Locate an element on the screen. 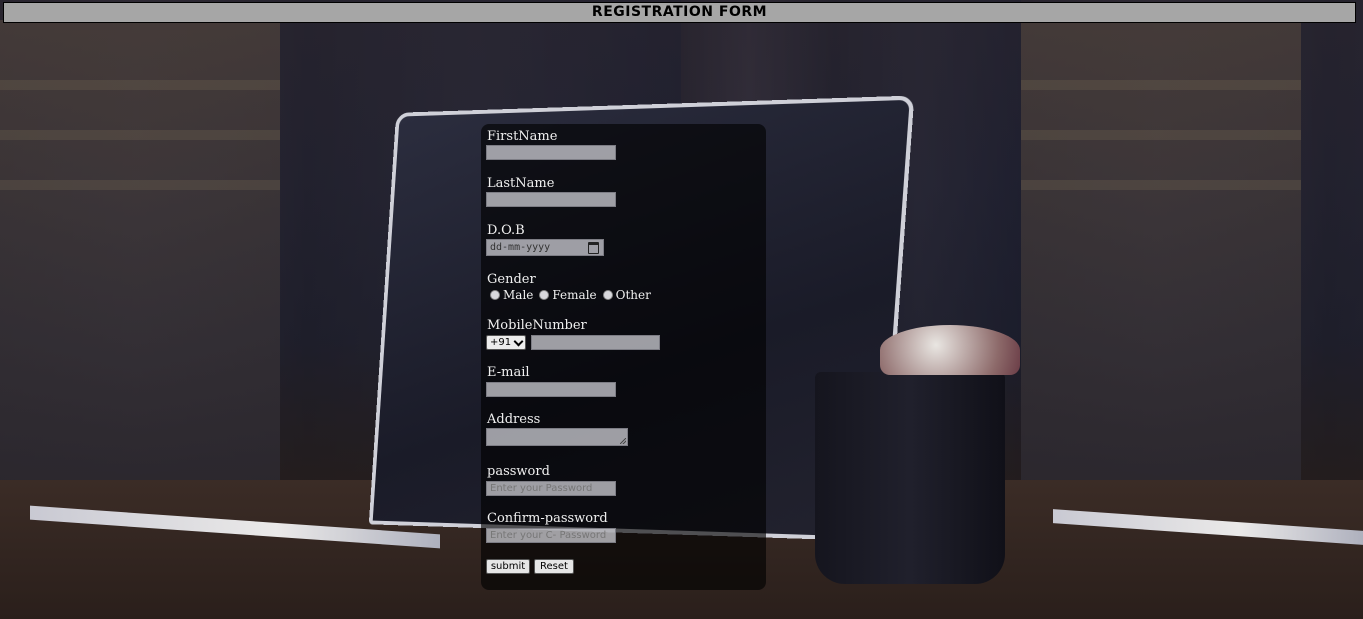  confirm-password-label: Confirm-password is located at coordinates (547, 518).